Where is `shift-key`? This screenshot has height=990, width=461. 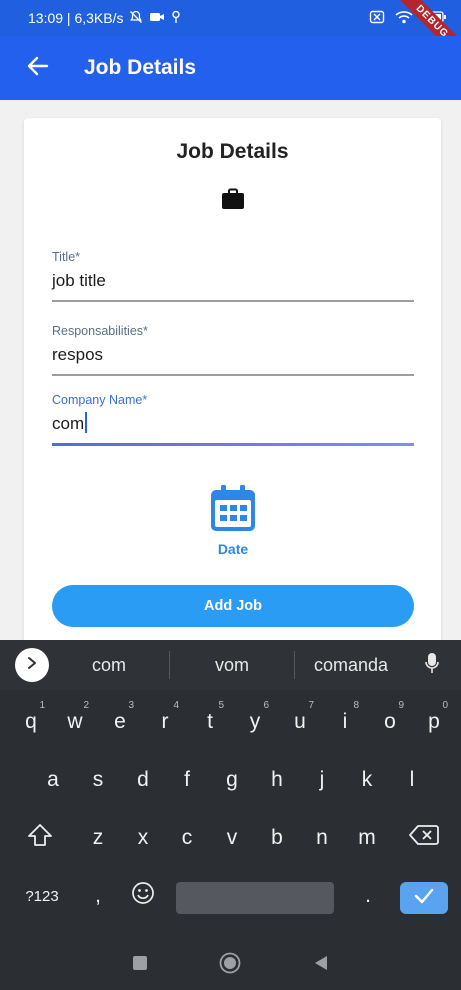
shift-key is located at coordinates (40, 838).